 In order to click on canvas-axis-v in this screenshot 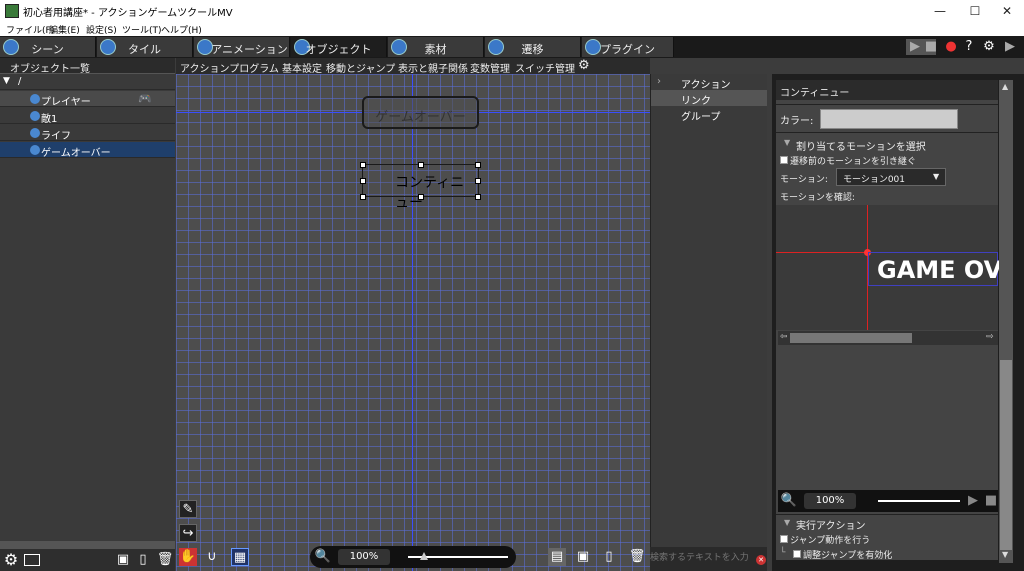, I will do `click(412, 322)`.